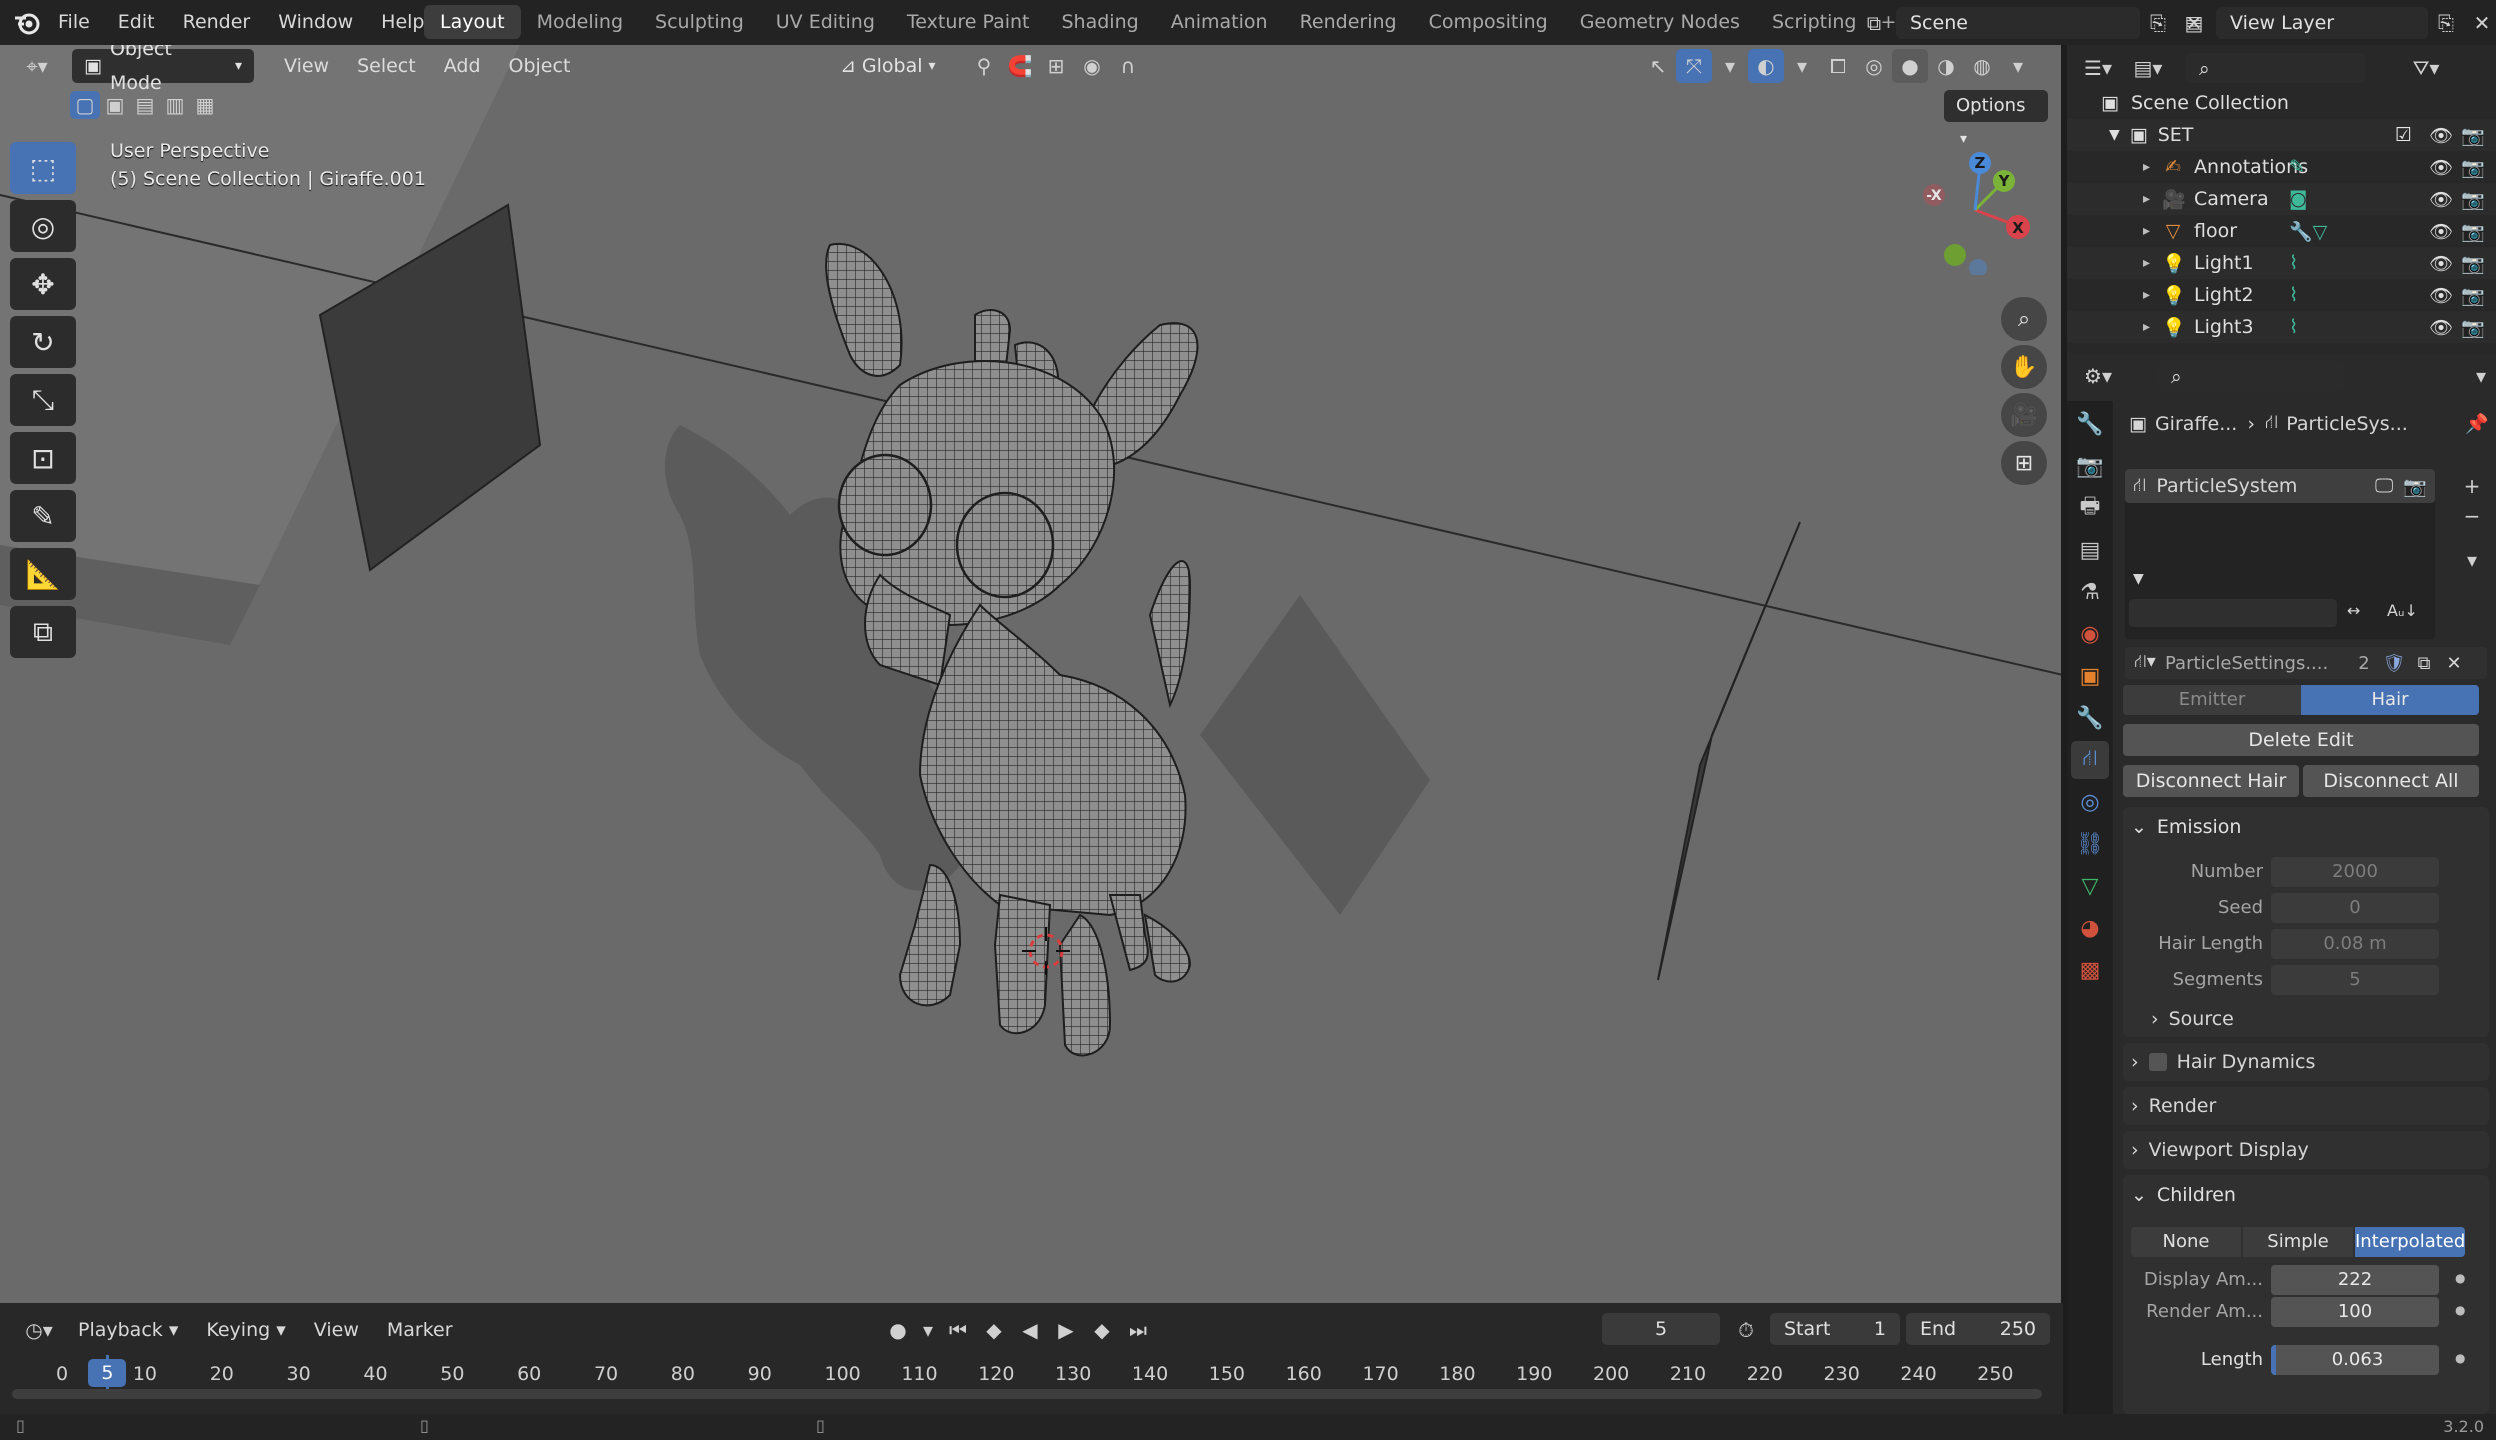  I want to click on hair-length-field: 0.08 m, so click(2355, 944).